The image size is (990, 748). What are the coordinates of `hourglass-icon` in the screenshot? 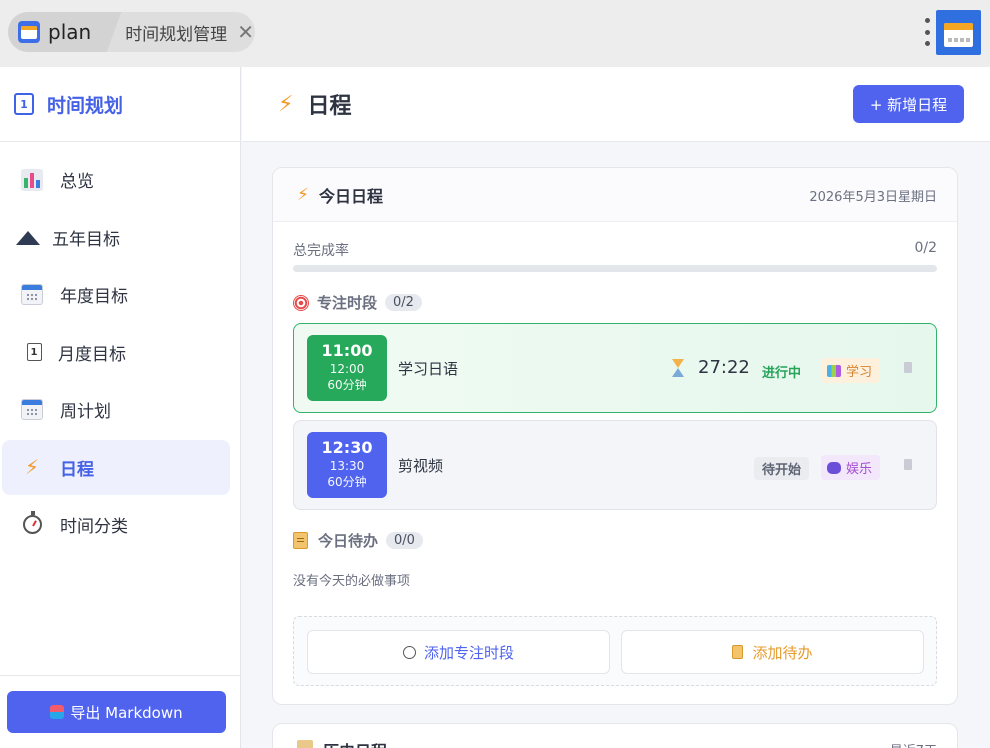 It's located at (678, 368).